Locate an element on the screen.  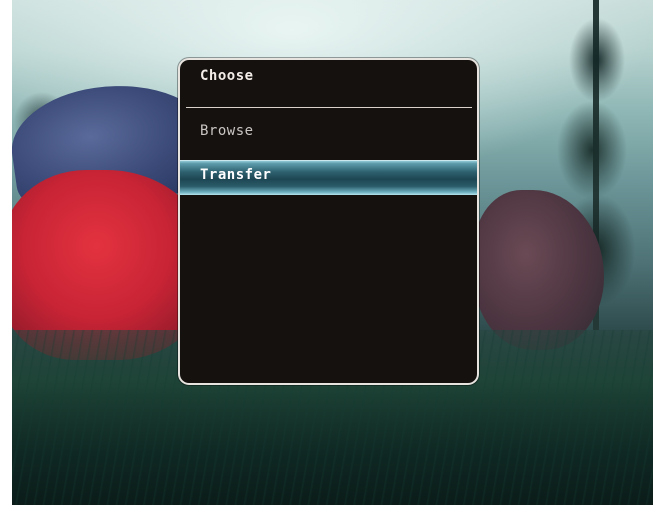
menu-title: Choose is located at coordinates (227, 76).